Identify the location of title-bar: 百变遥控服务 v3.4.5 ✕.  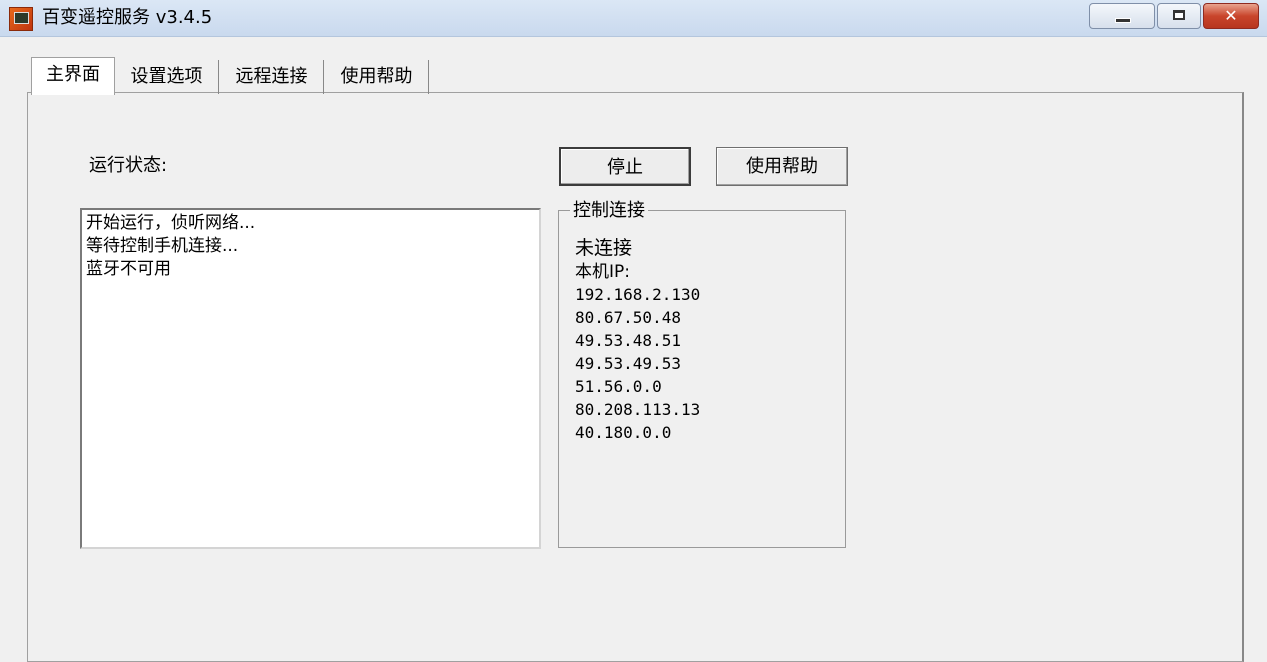
(633, 18).